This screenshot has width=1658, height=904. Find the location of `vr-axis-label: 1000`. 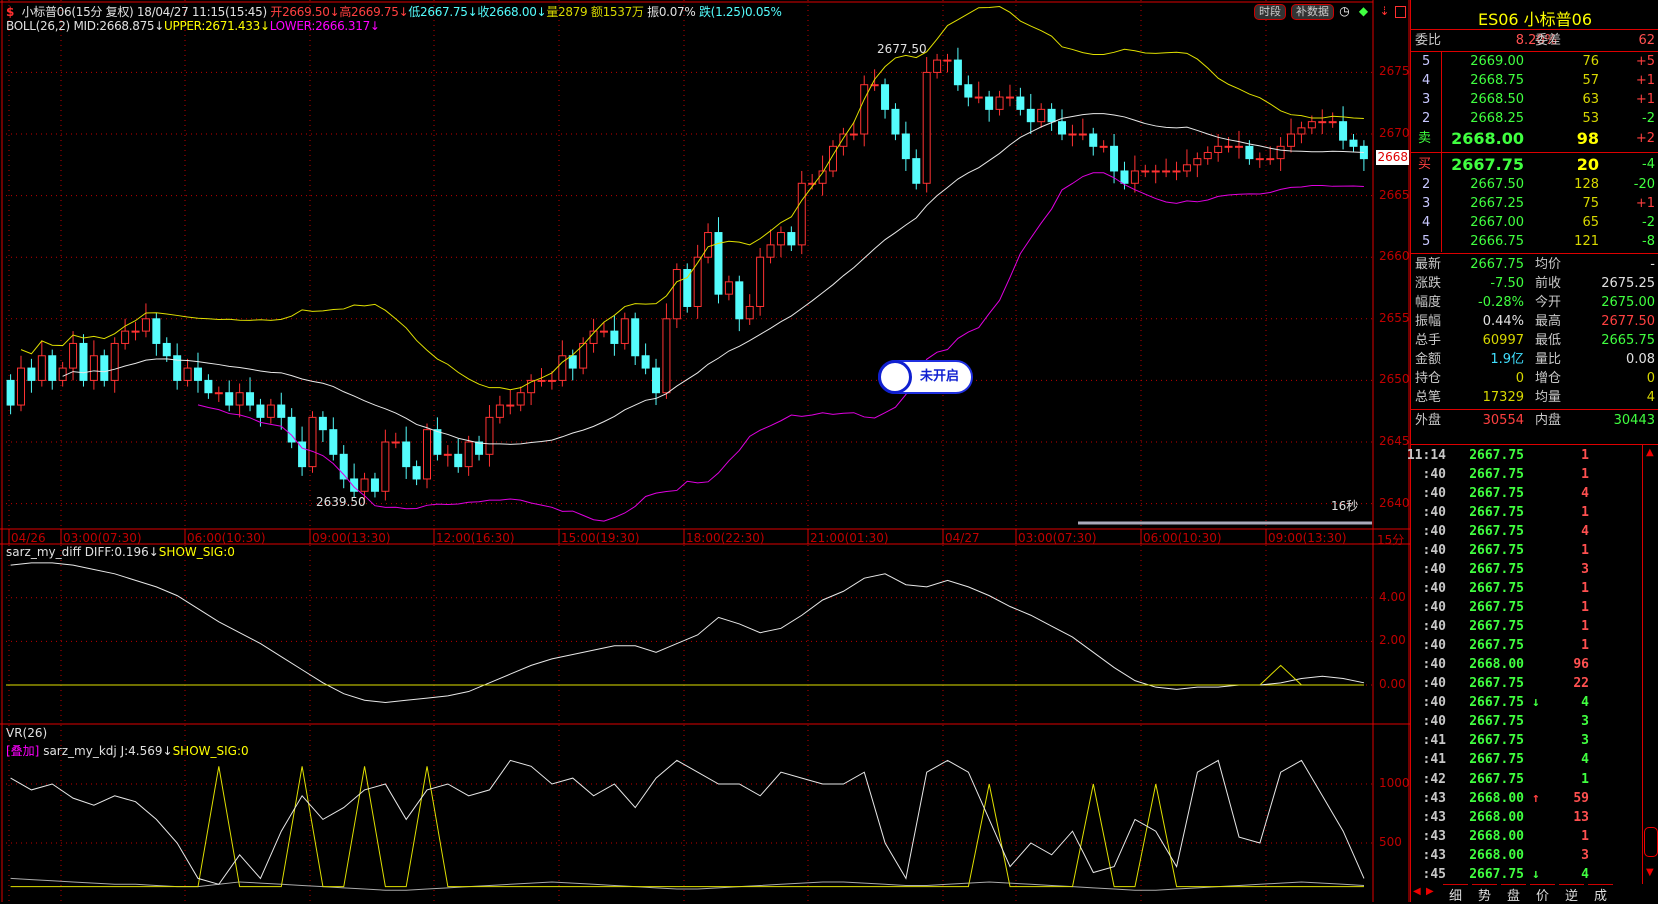

vr-axis-label: 1000 is located at coordinates (1394, 783).